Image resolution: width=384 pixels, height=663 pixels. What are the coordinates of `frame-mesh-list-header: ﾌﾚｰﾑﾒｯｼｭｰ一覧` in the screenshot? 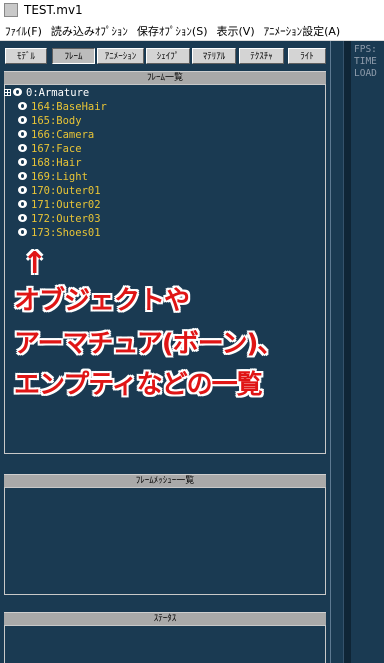 It's located at (165, 480).